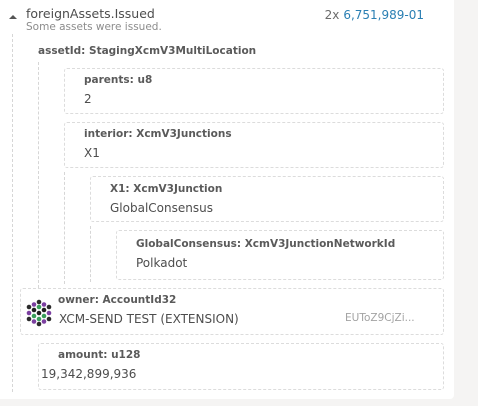 The height and width of the screenshot is (406, 478). Describe the element at coordinates (88, 99) in the screenshot. I see `parents-value: 2` at that location.